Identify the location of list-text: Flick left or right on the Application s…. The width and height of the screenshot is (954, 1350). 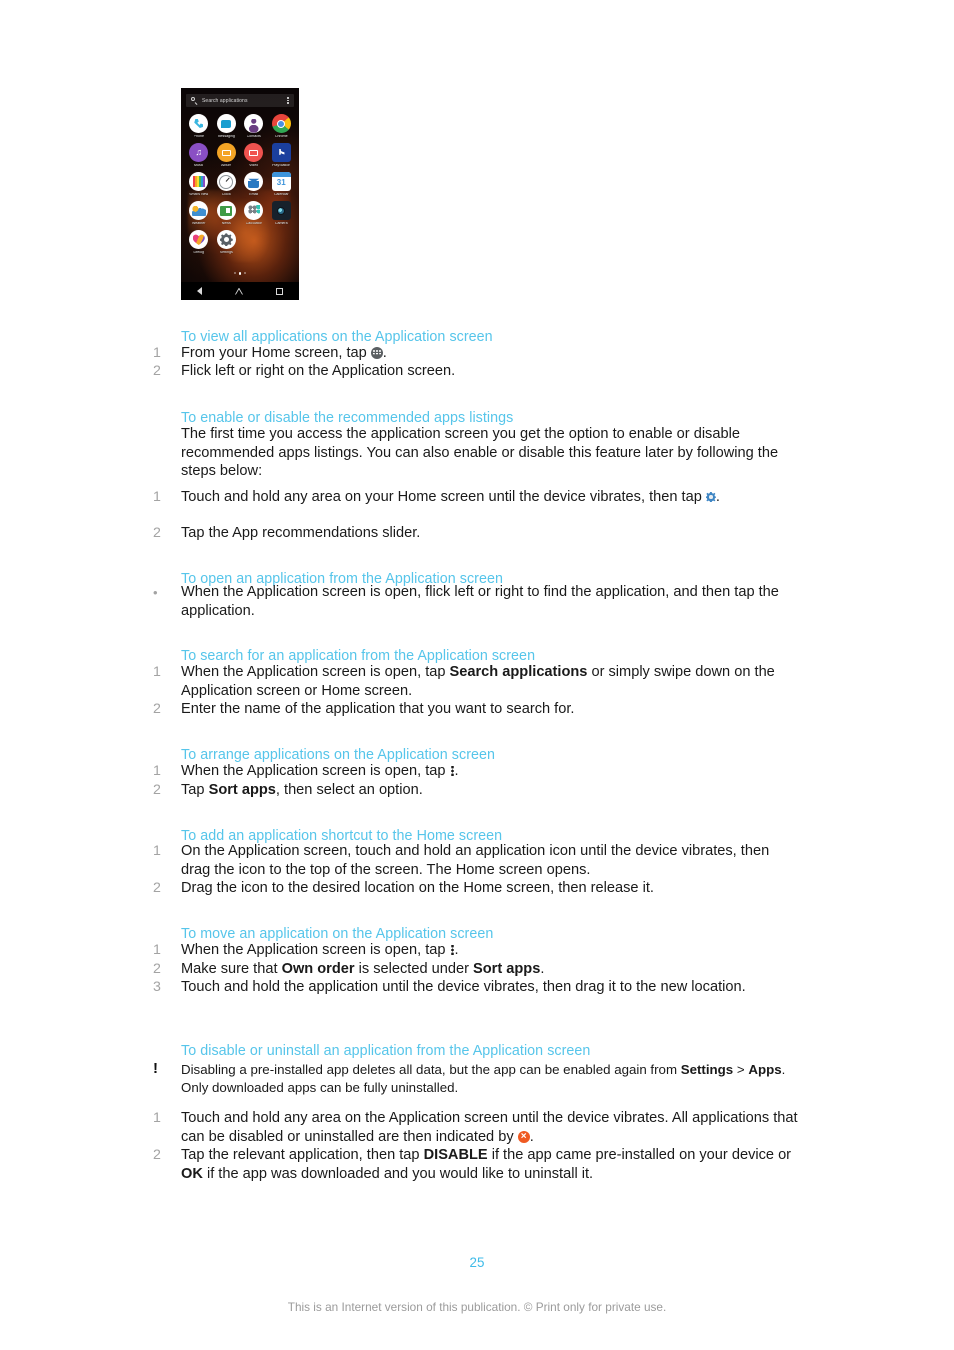
(318, 371).